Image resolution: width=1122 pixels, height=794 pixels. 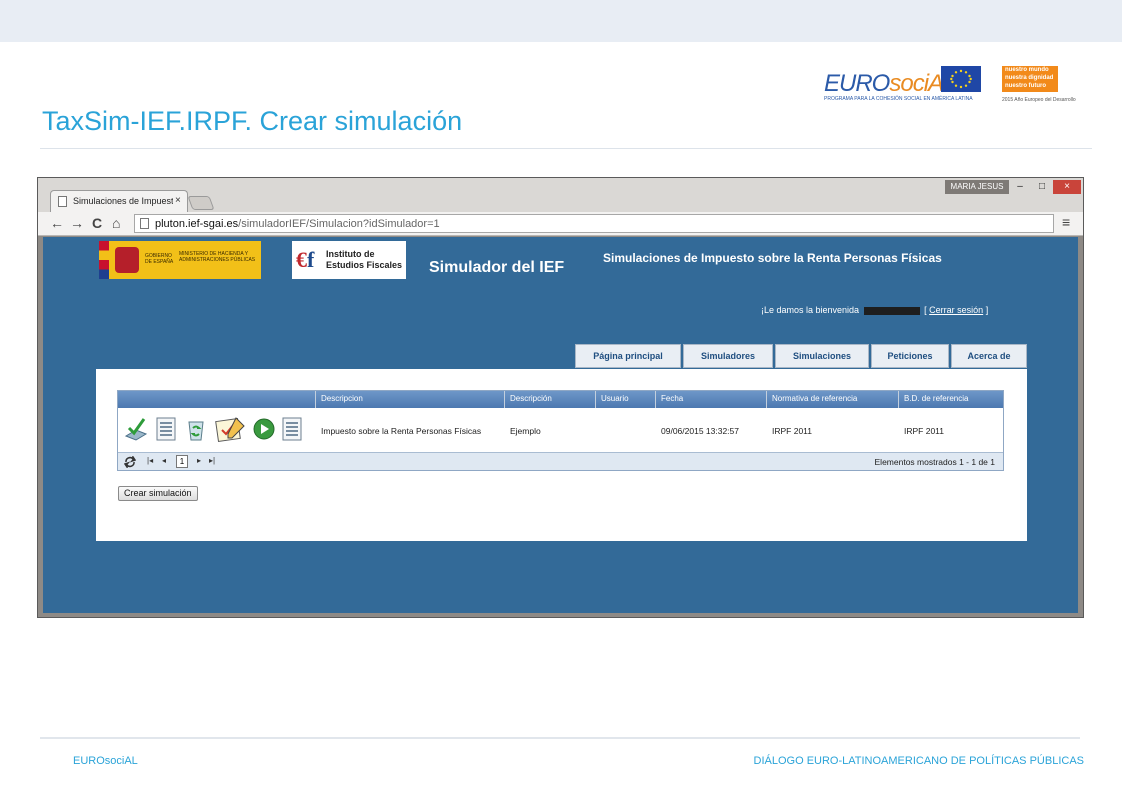 What do you see at coordinates (199, 460) in the screenshot?
I see `next-page-icon: ▸` at bounding box center [199, 460].